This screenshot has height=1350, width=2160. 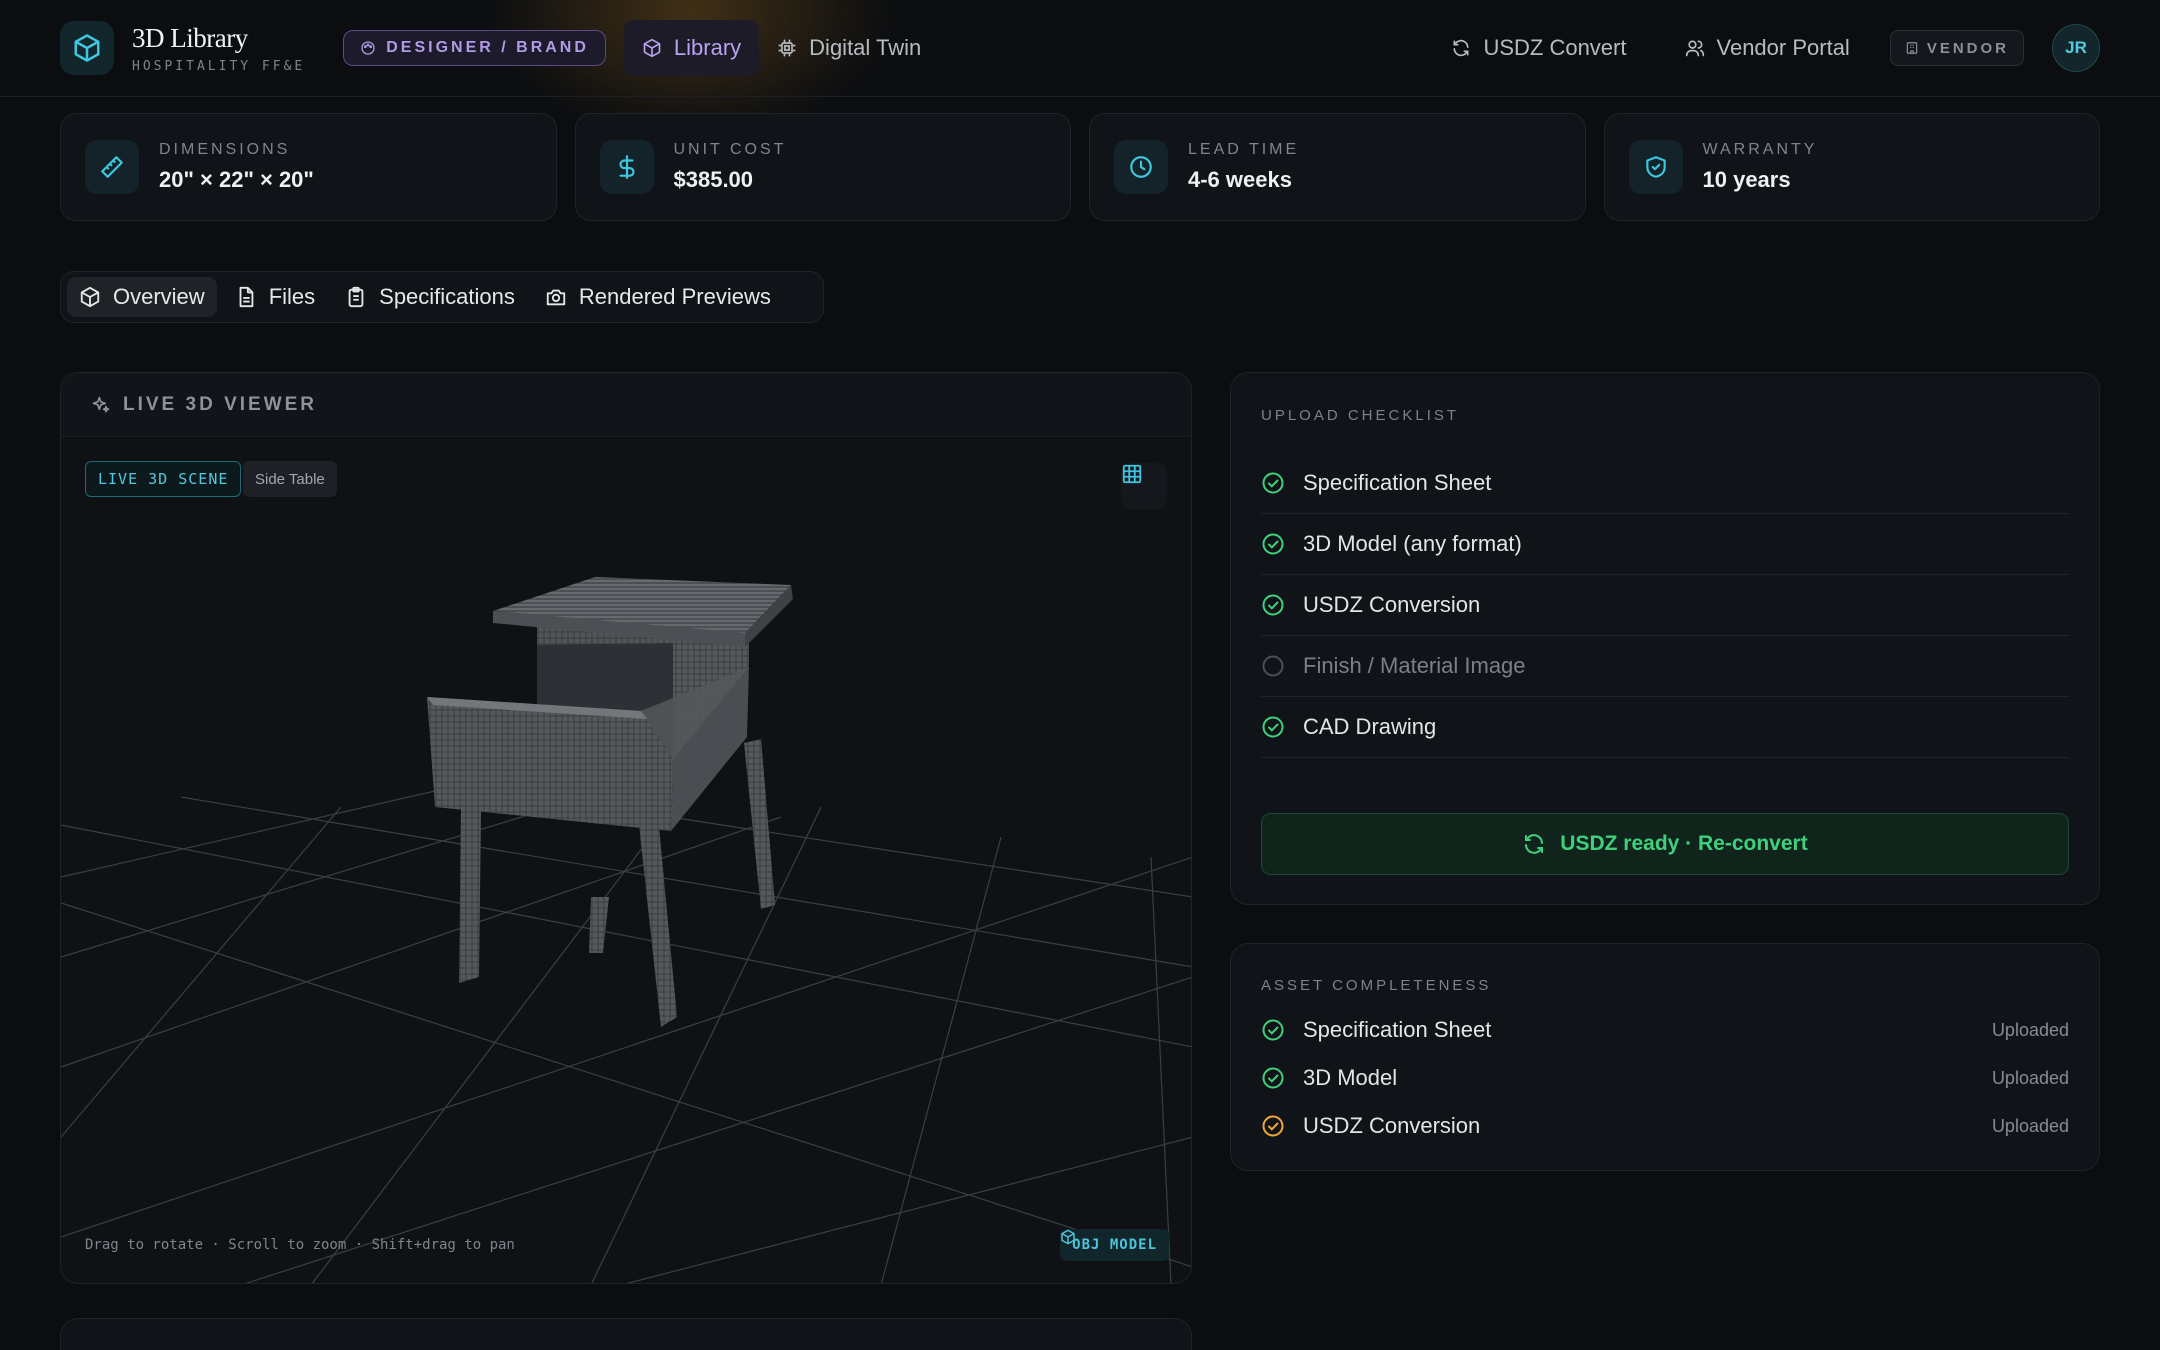 I want to click on role-label: DESIGNER / BRAND, so click(x=487, y=47).